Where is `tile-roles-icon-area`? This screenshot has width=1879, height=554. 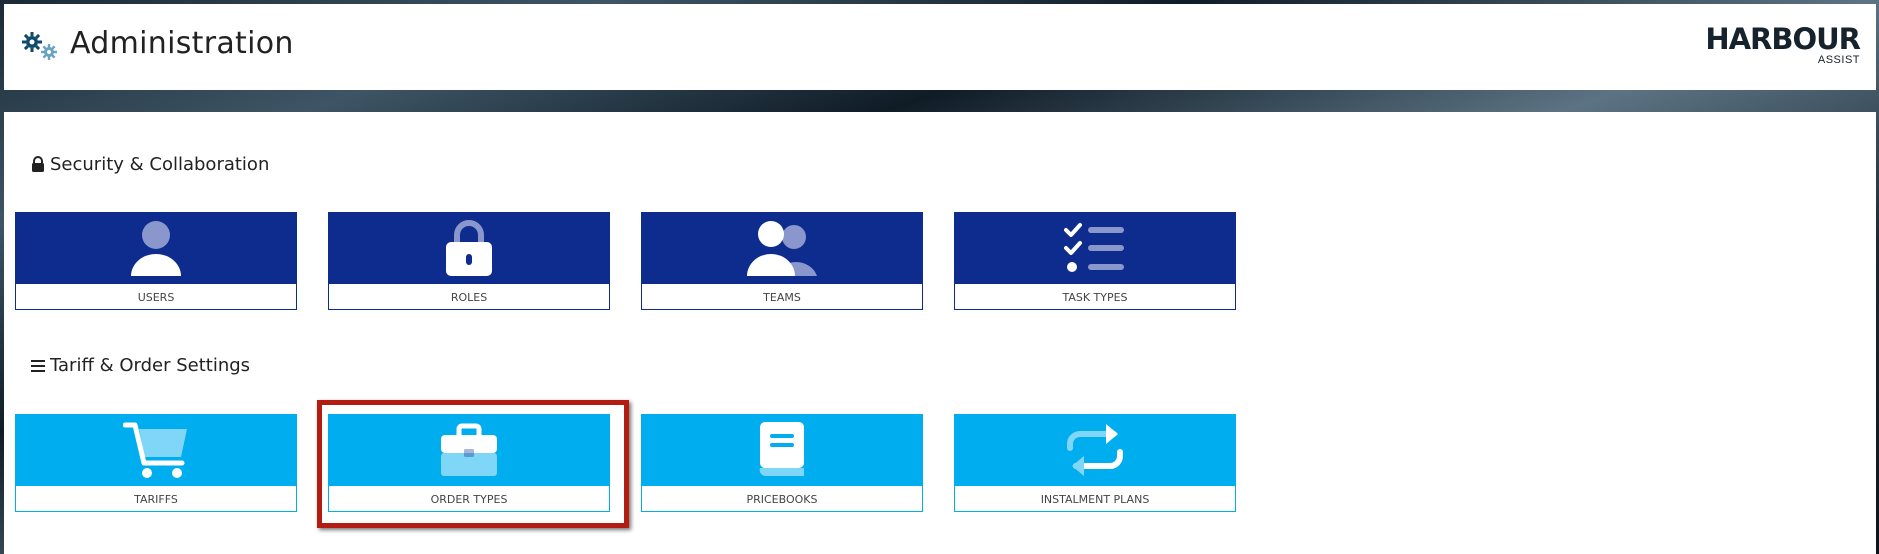
tile-roles-icon-area is located at coordinates (469, 248).